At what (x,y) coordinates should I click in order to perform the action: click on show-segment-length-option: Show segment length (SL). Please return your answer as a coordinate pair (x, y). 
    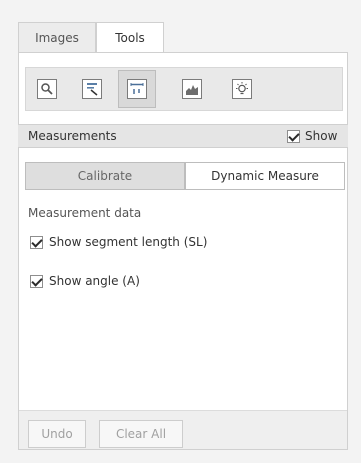
    Looking at the image, I should click on (118, 242).